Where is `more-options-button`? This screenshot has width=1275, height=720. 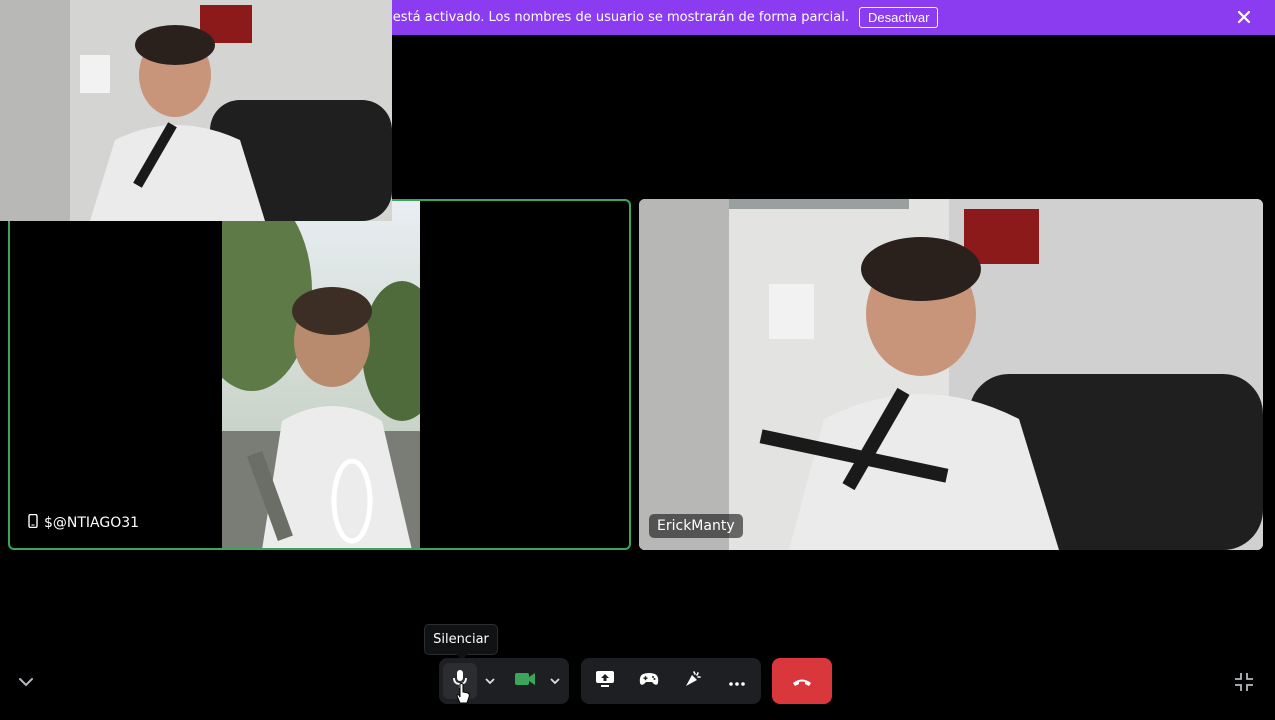
more-options-button is located at coordinates (737, 681).